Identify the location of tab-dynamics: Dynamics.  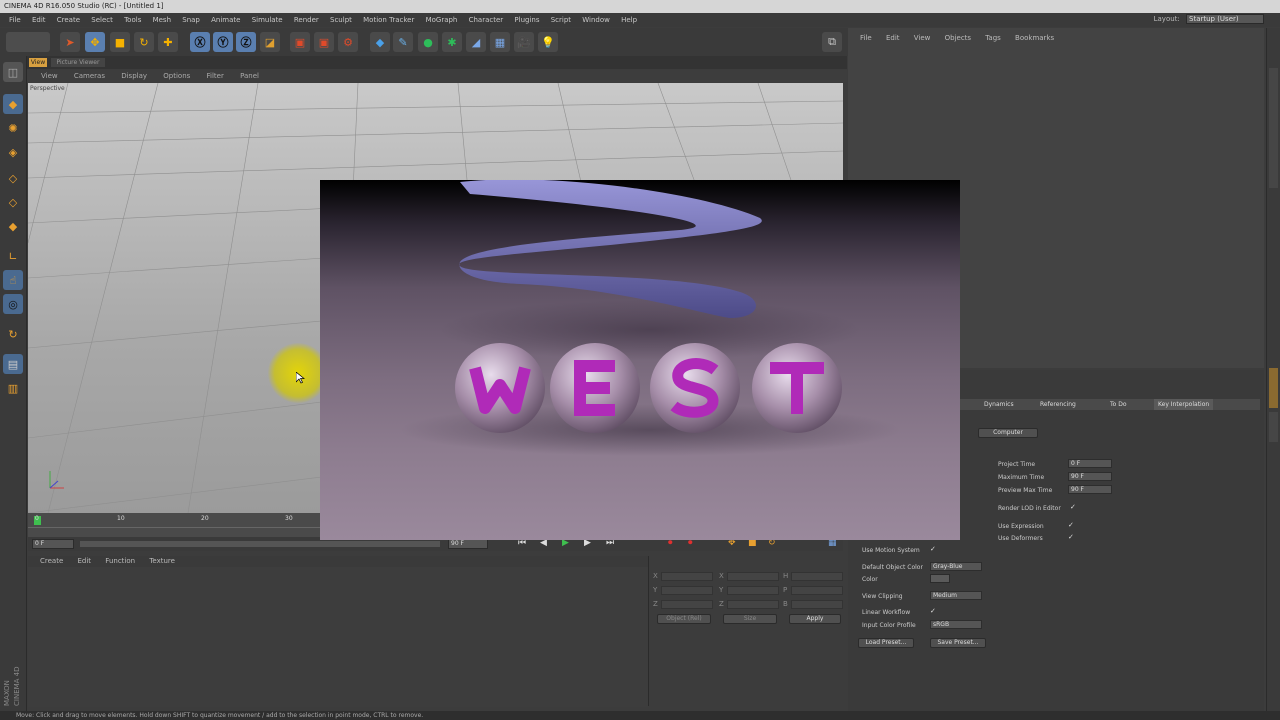
(999, 404).